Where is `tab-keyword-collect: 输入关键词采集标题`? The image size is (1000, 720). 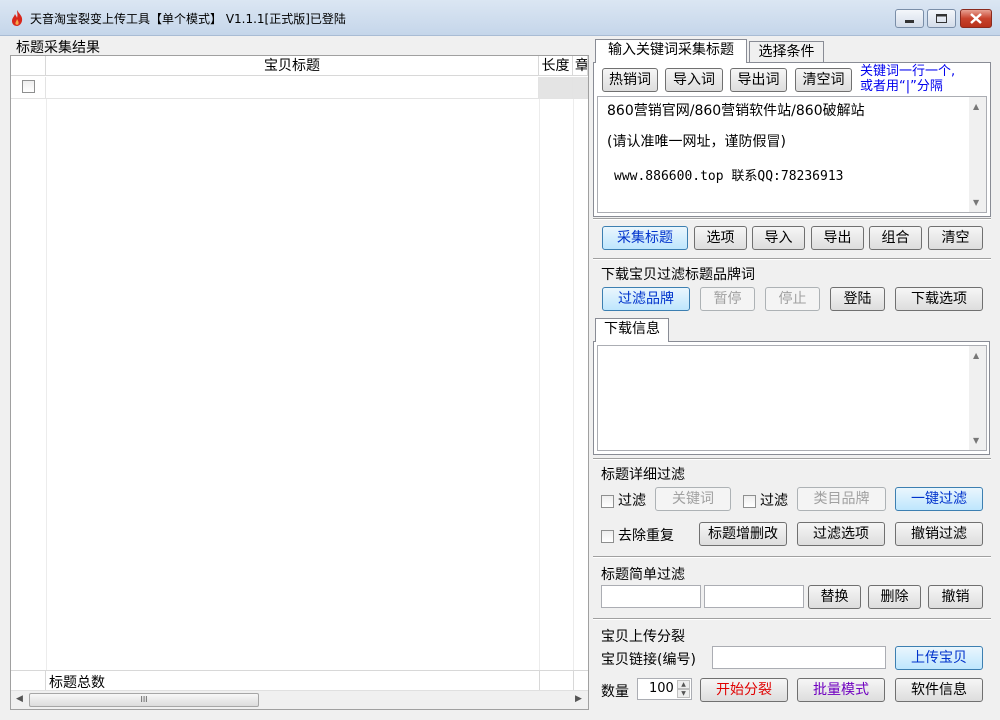 tab-keyword-collect: 输入关键词采集标题 is located at coordinates (671, 51).